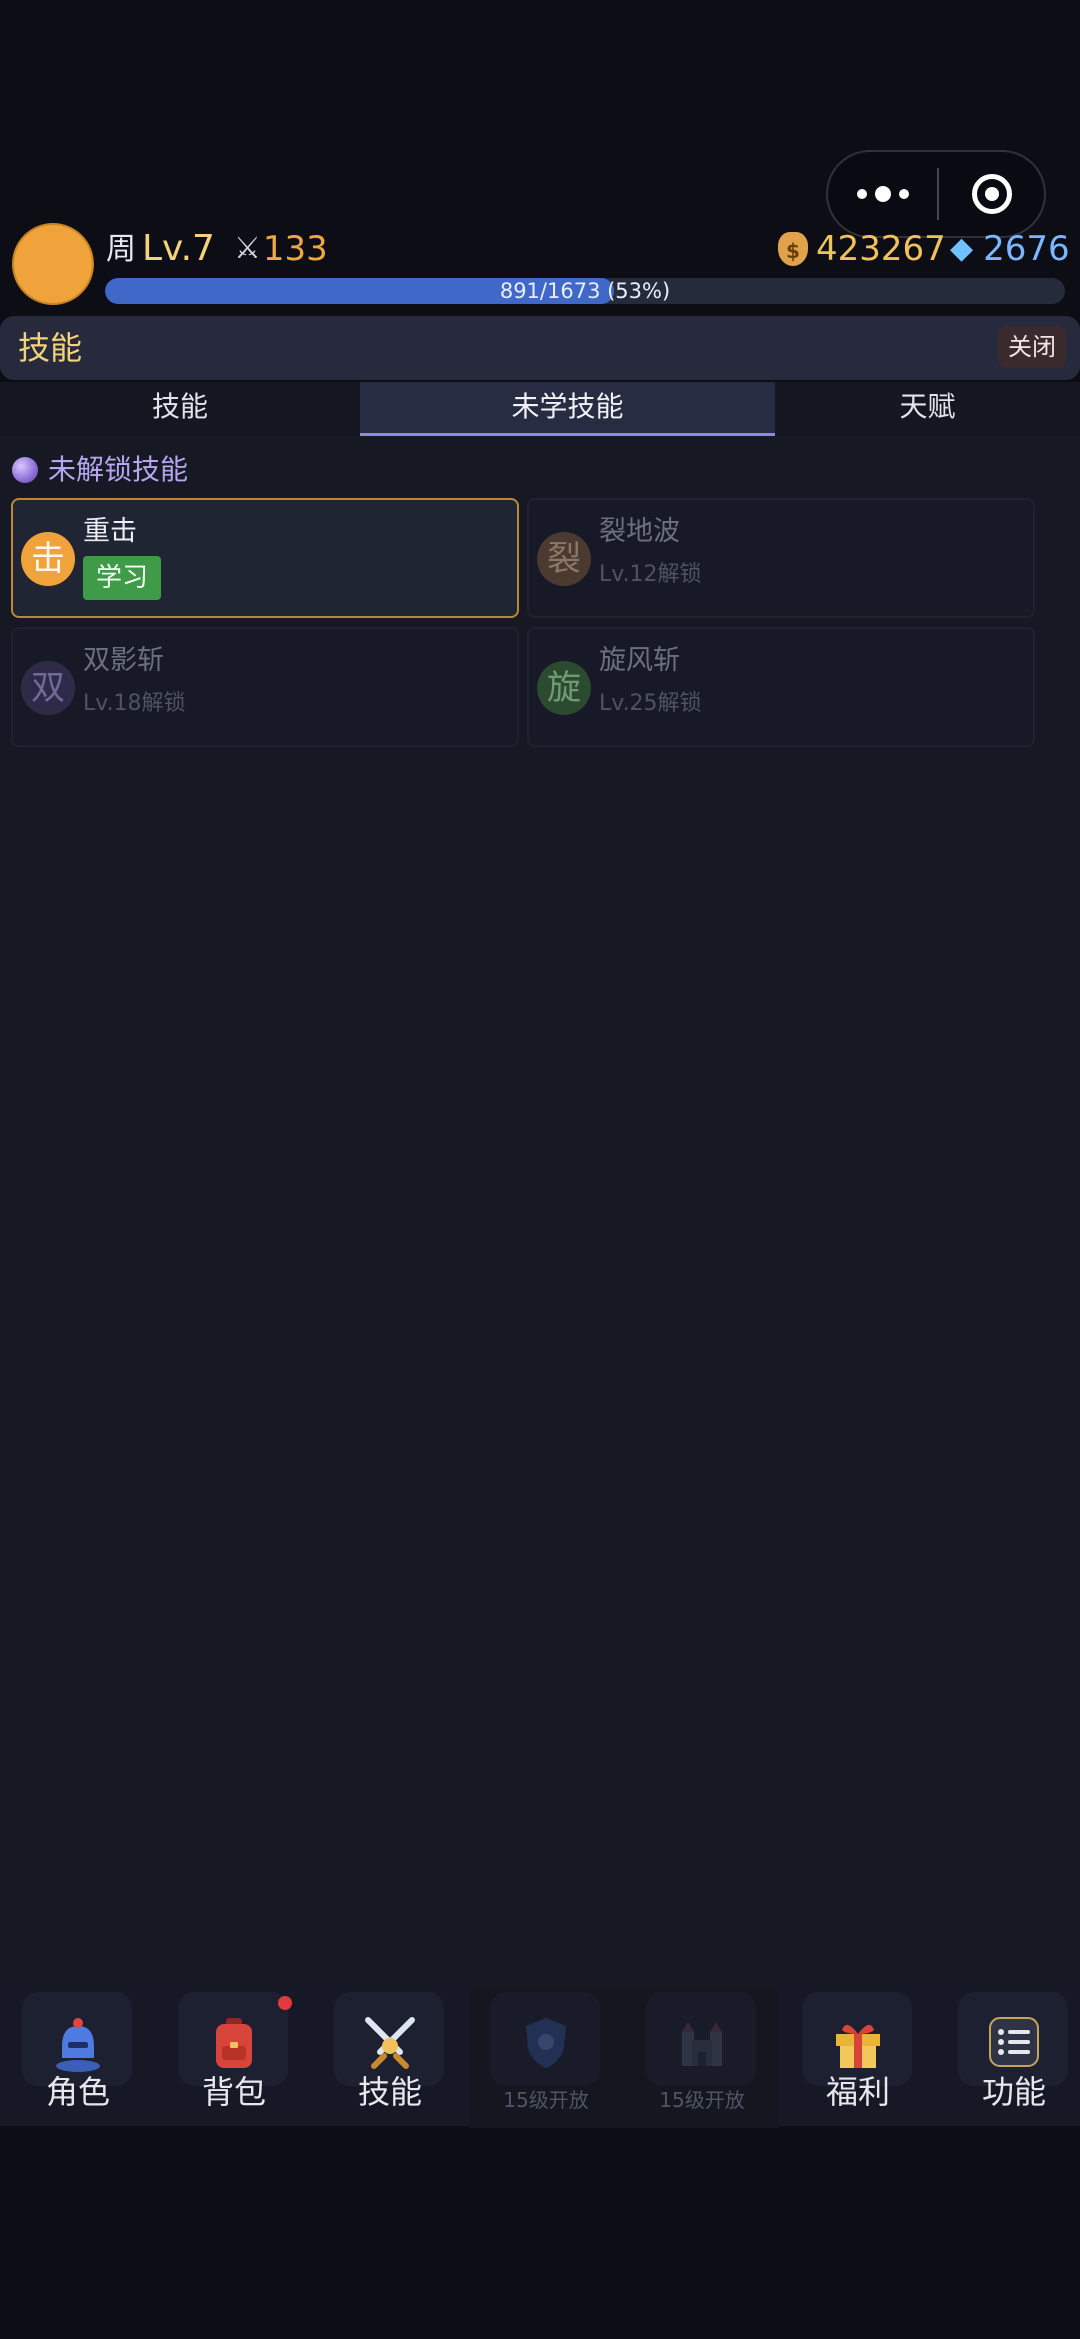 This screenshot has width=1080, height=2339. What do you see at coordinates (48, 559) in the screenshot?
I see `skill-icon: 击` at bounding box center [48, 559].